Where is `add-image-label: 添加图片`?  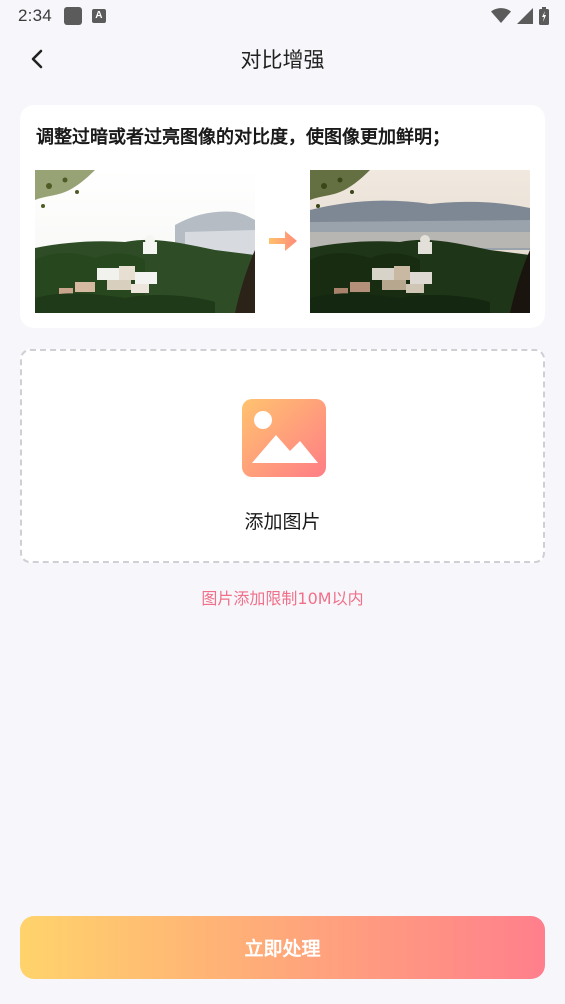 add-image-label: 添加图片 is located at coordinates (282, 522).